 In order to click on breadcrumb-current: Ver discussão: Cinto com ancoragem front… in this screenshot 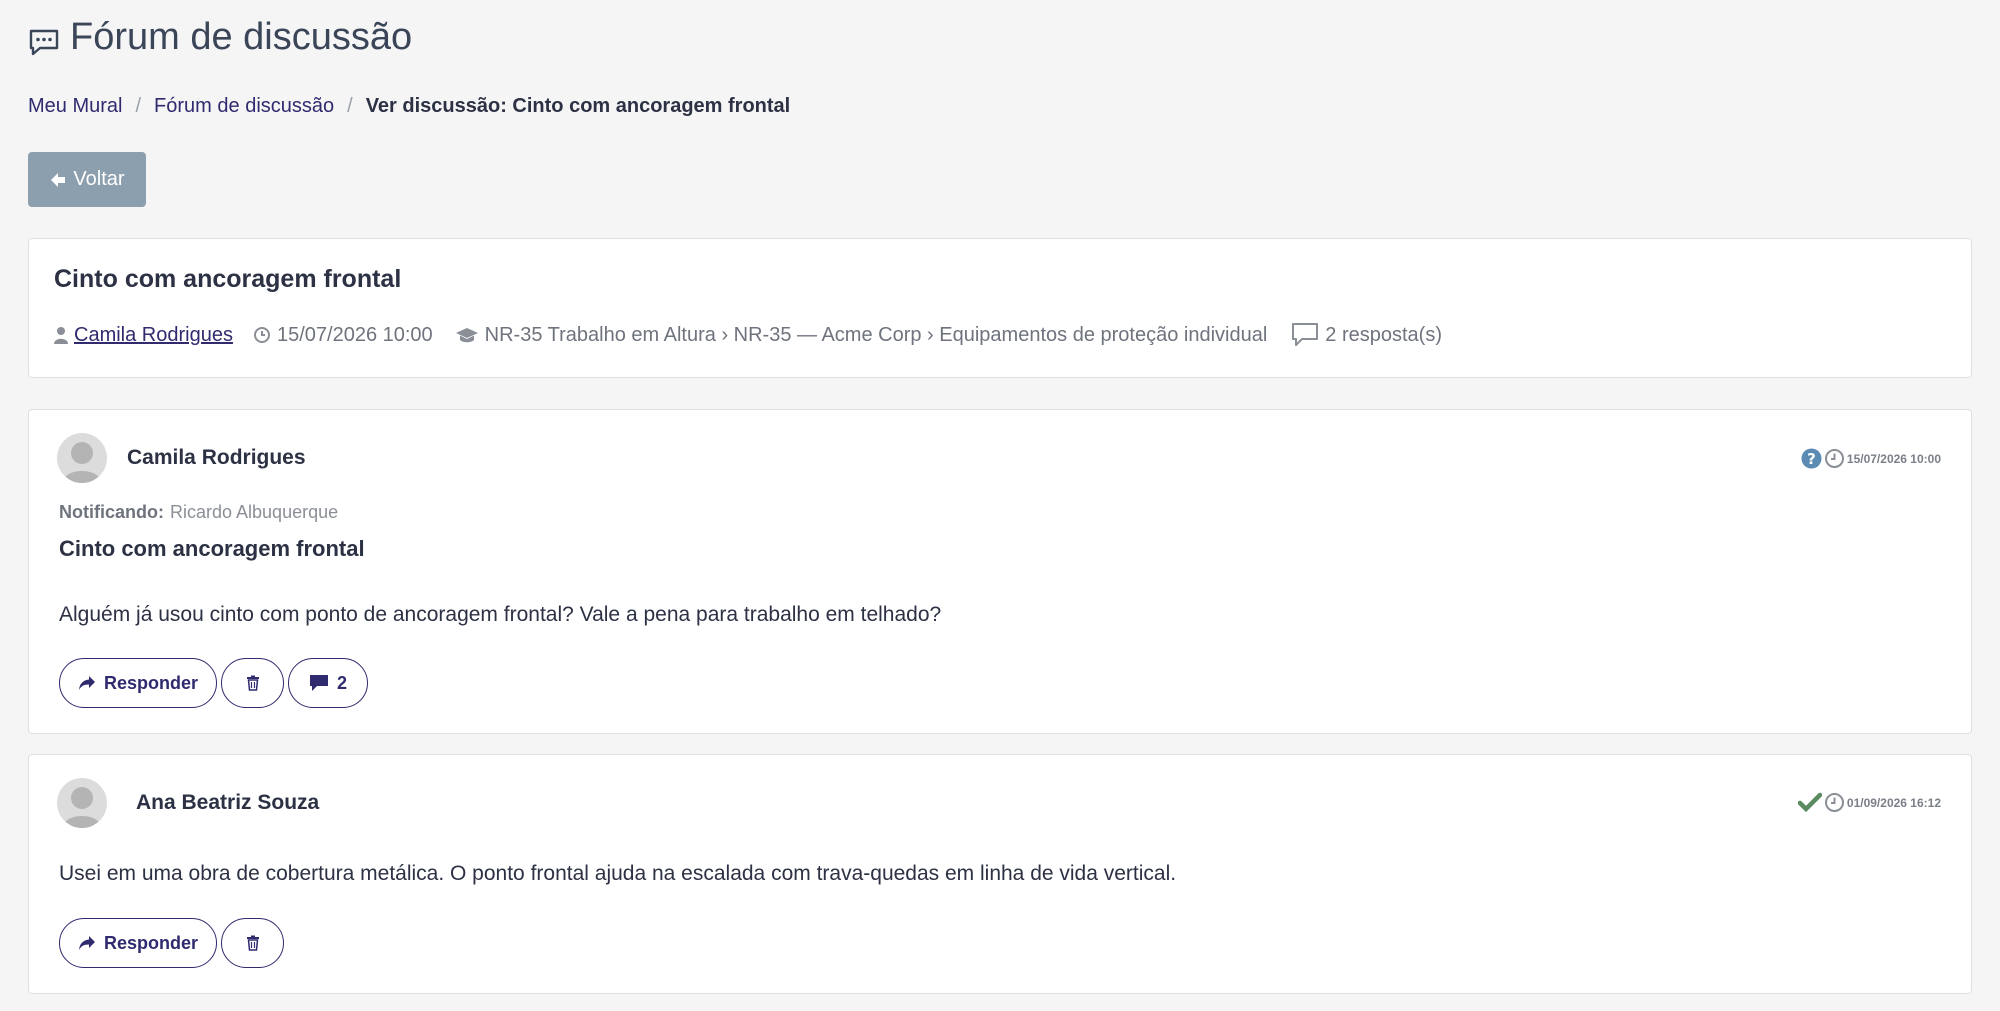, I will do `click(578, 106)`.